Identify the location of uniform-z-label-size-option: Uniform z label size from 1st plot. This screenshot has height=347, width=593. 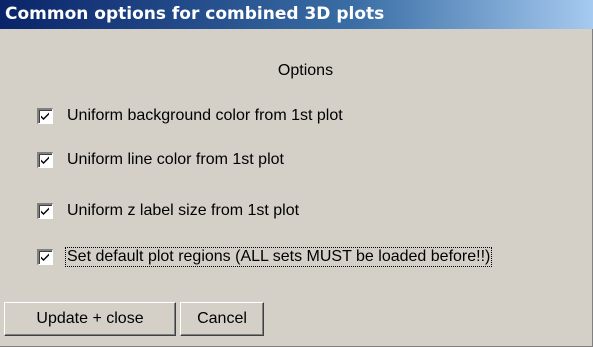
(168, 211).